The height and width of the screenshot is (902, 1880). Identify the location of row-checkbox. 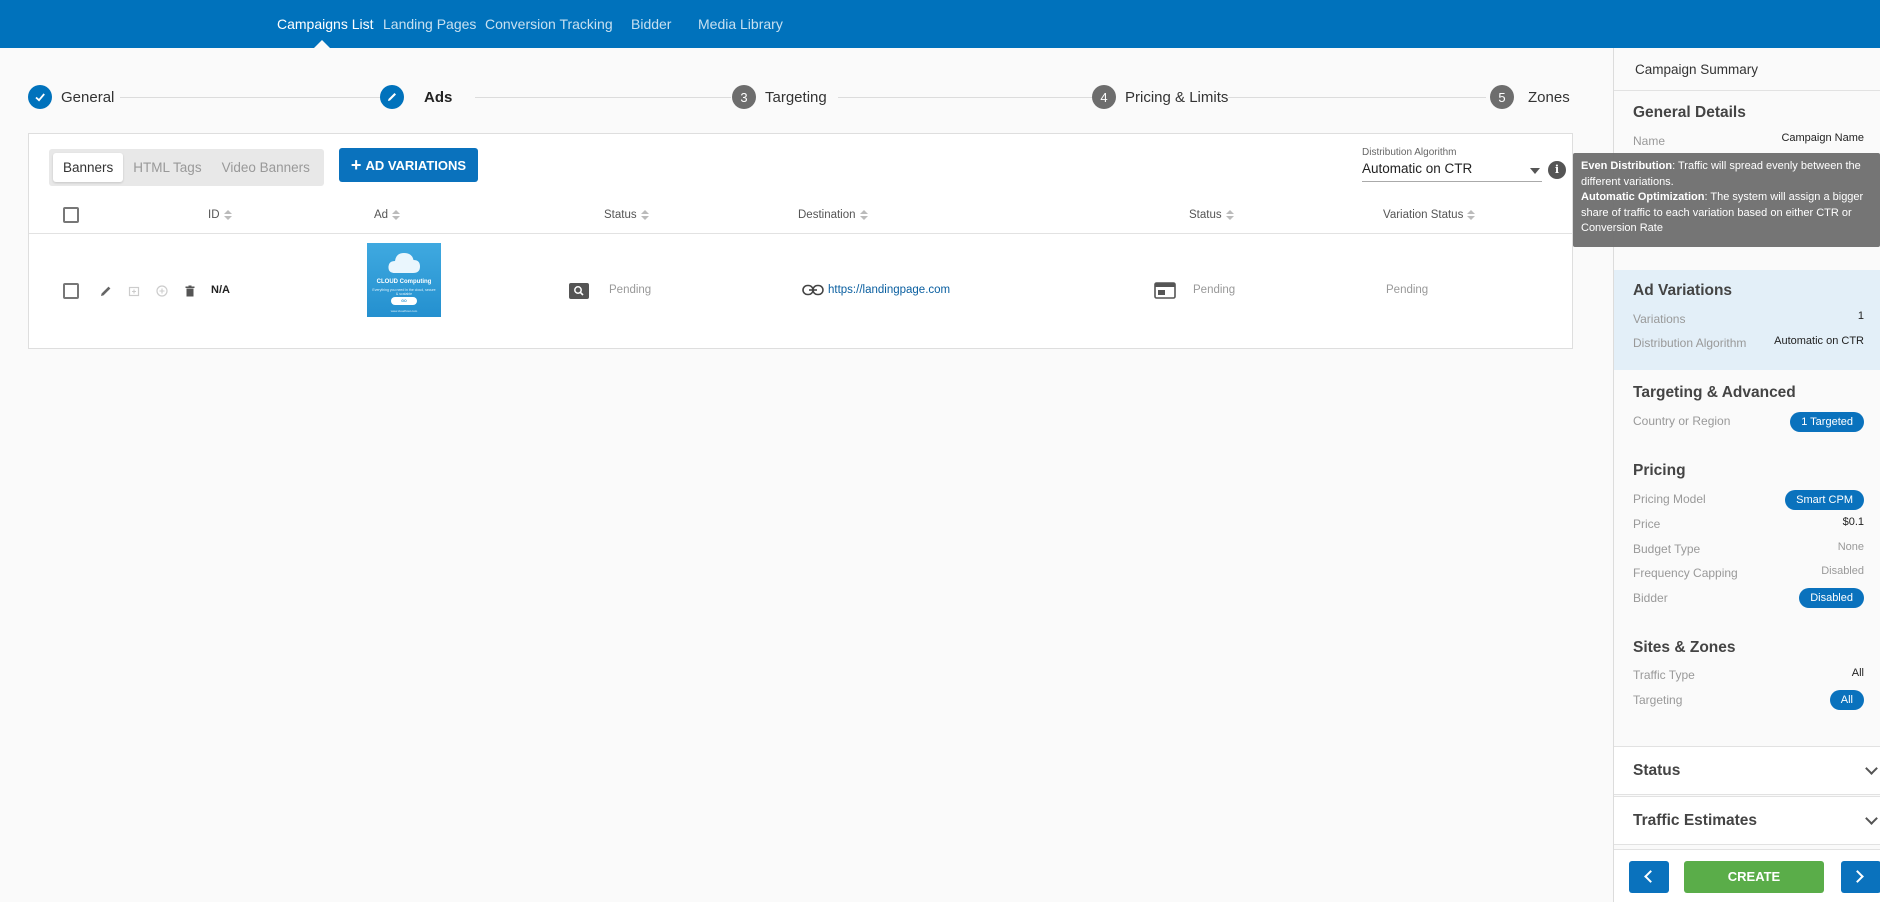
(71, 291).